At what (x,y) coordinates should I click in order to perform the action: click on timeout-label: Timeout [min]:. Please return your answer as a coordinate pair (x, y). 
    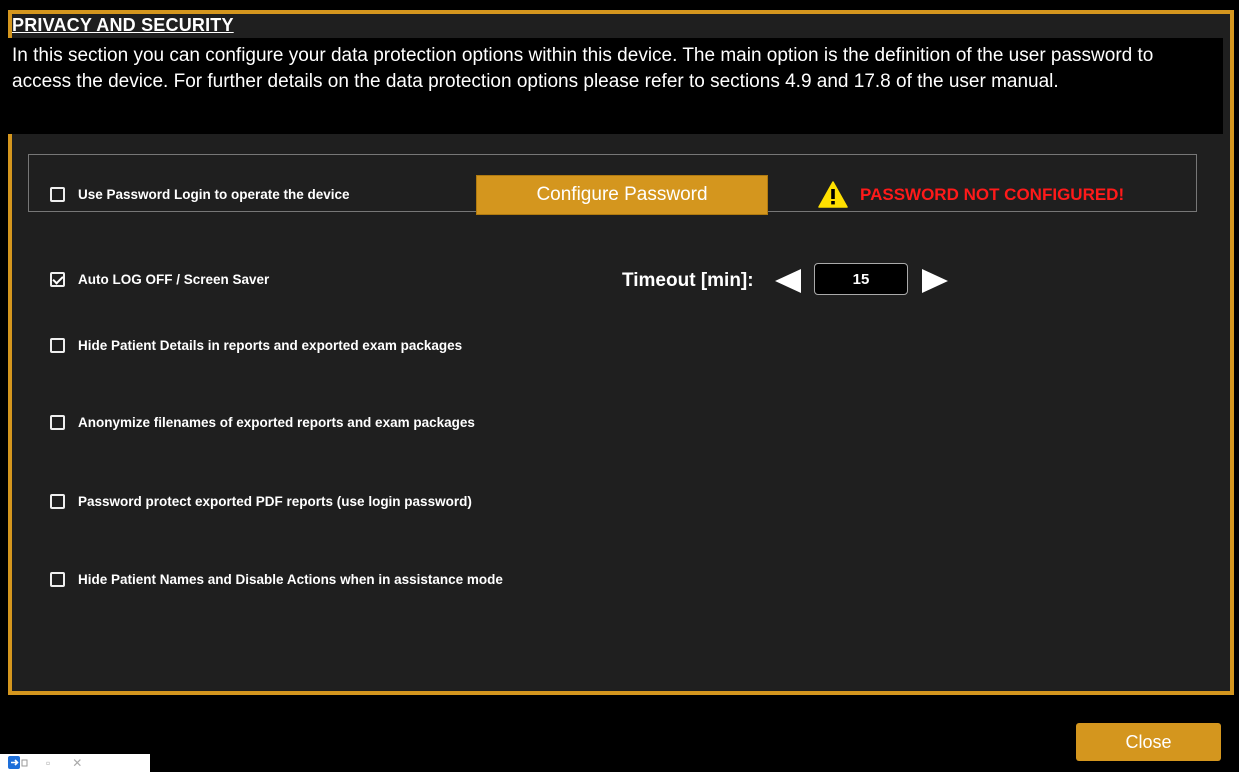
    Looking at the image, I should click on (688, 280).